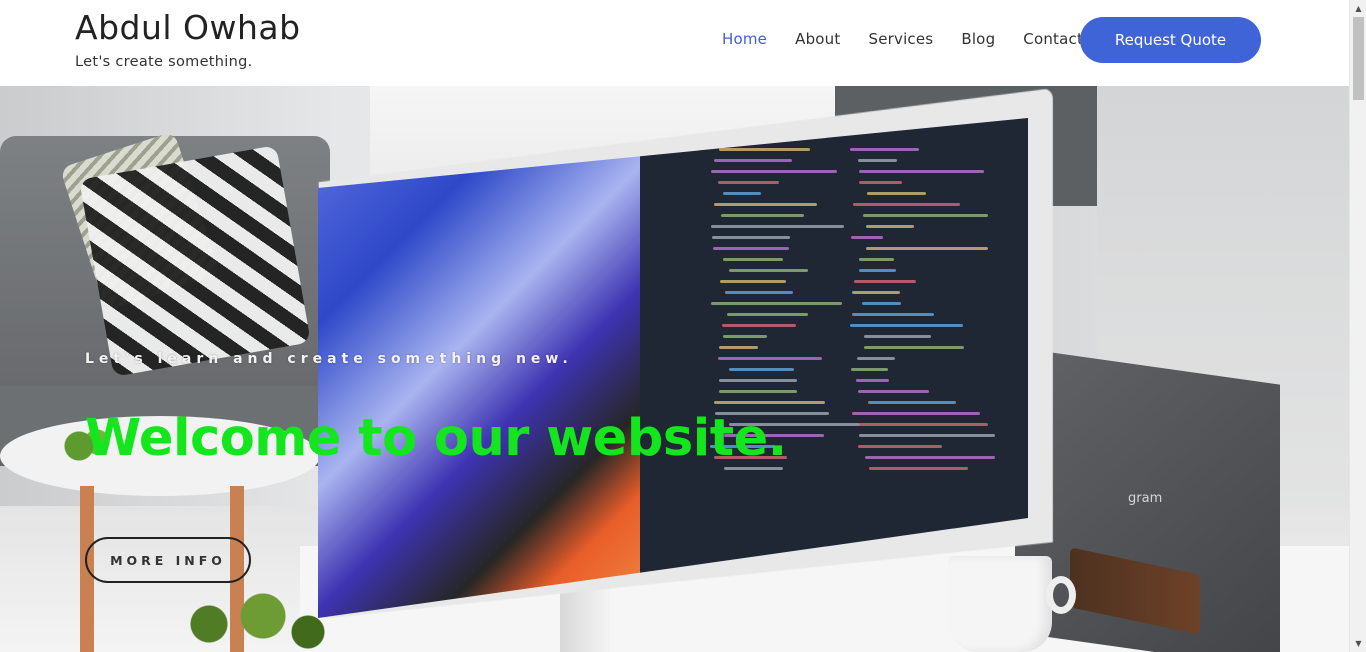 The width and height of the screenshot is (1366, 652). I want to click on brand: Abdul Owhab Let's create something., so click(188, 39).